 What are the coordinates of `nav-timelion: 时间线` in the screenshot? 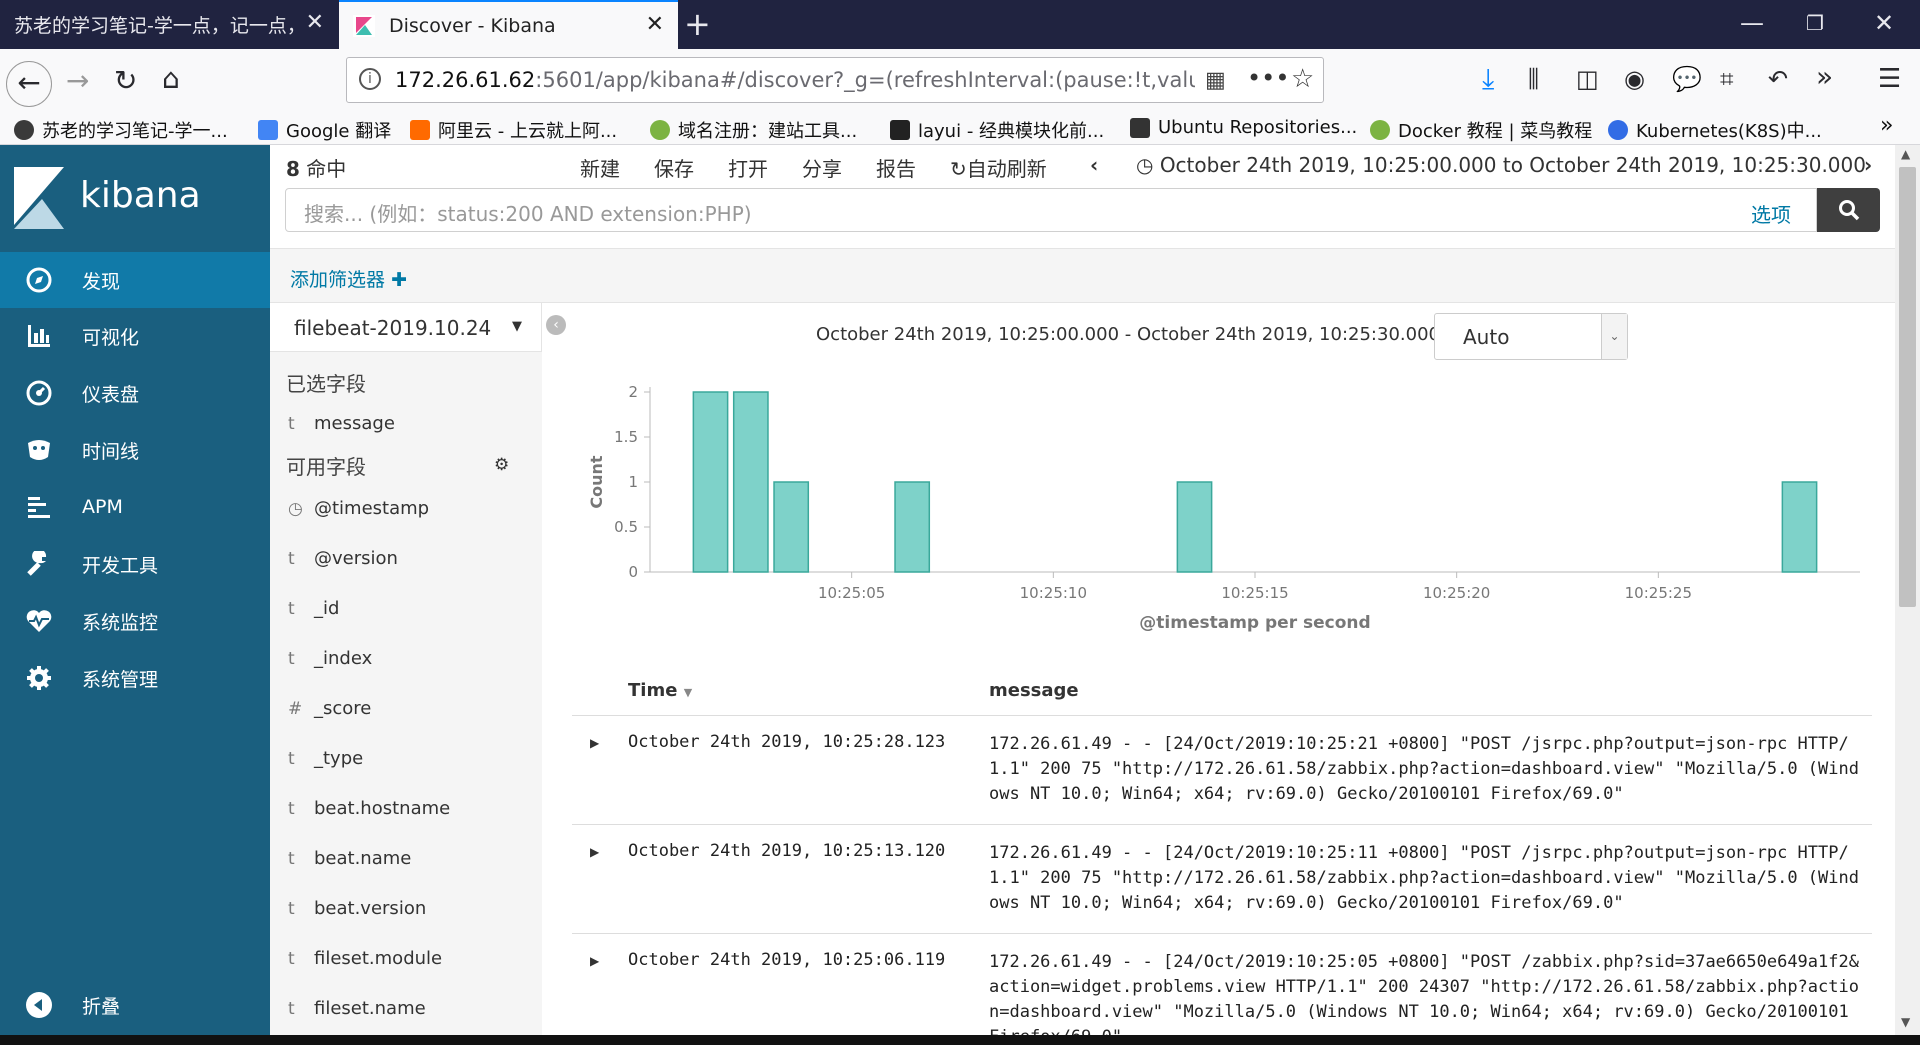 It's located at (135, 450).